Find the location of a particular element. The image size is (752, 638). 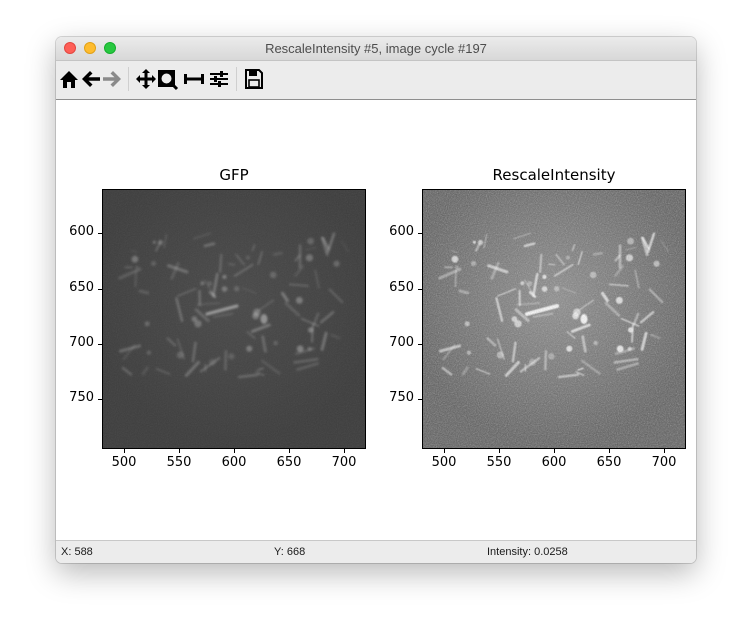

forward-button is located at coordinates (112, 79).